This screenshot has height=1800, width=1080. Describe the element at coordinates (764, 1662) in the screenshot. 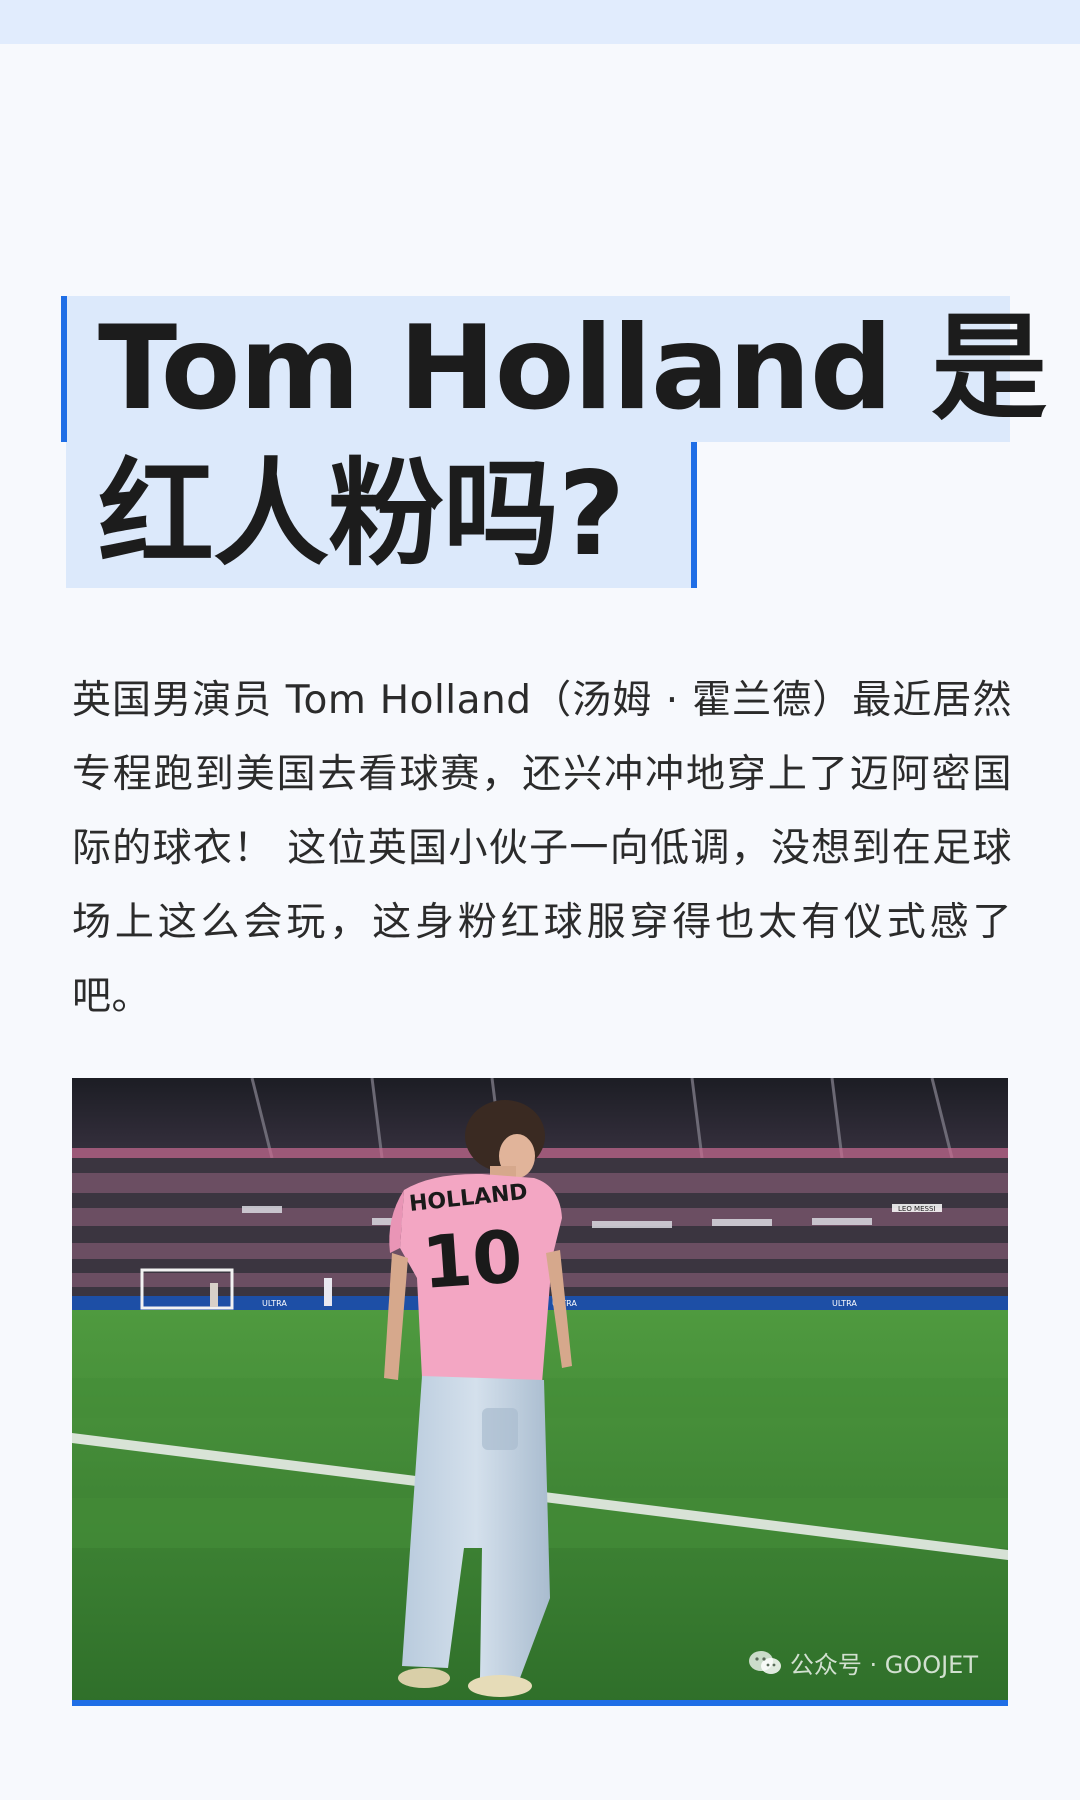

I see `wechat-icon` at that location.